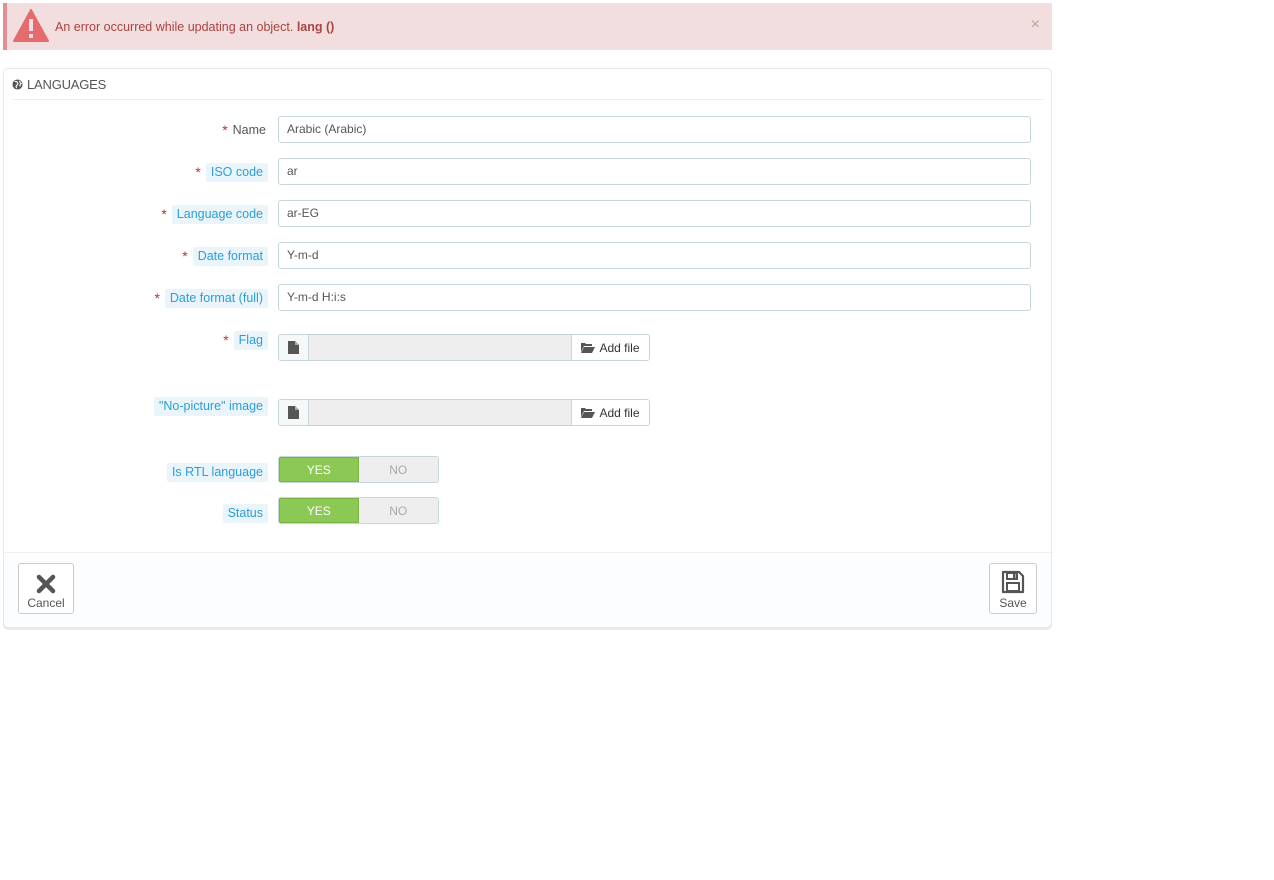  Describe the element at coordinates (249, 130) in the screenshot. I see `name-label: Name` at that location.